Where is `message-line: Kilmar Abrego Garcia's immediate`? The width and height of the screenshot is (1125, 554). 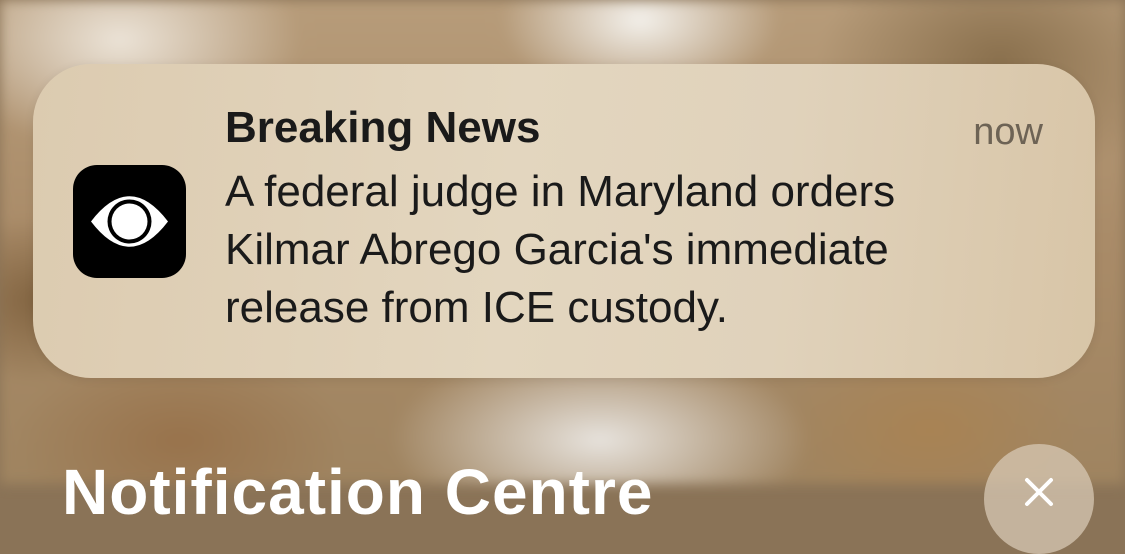 message-line: Kilmar Abrego Garcia's immediate is located at coordinates (557, 249).